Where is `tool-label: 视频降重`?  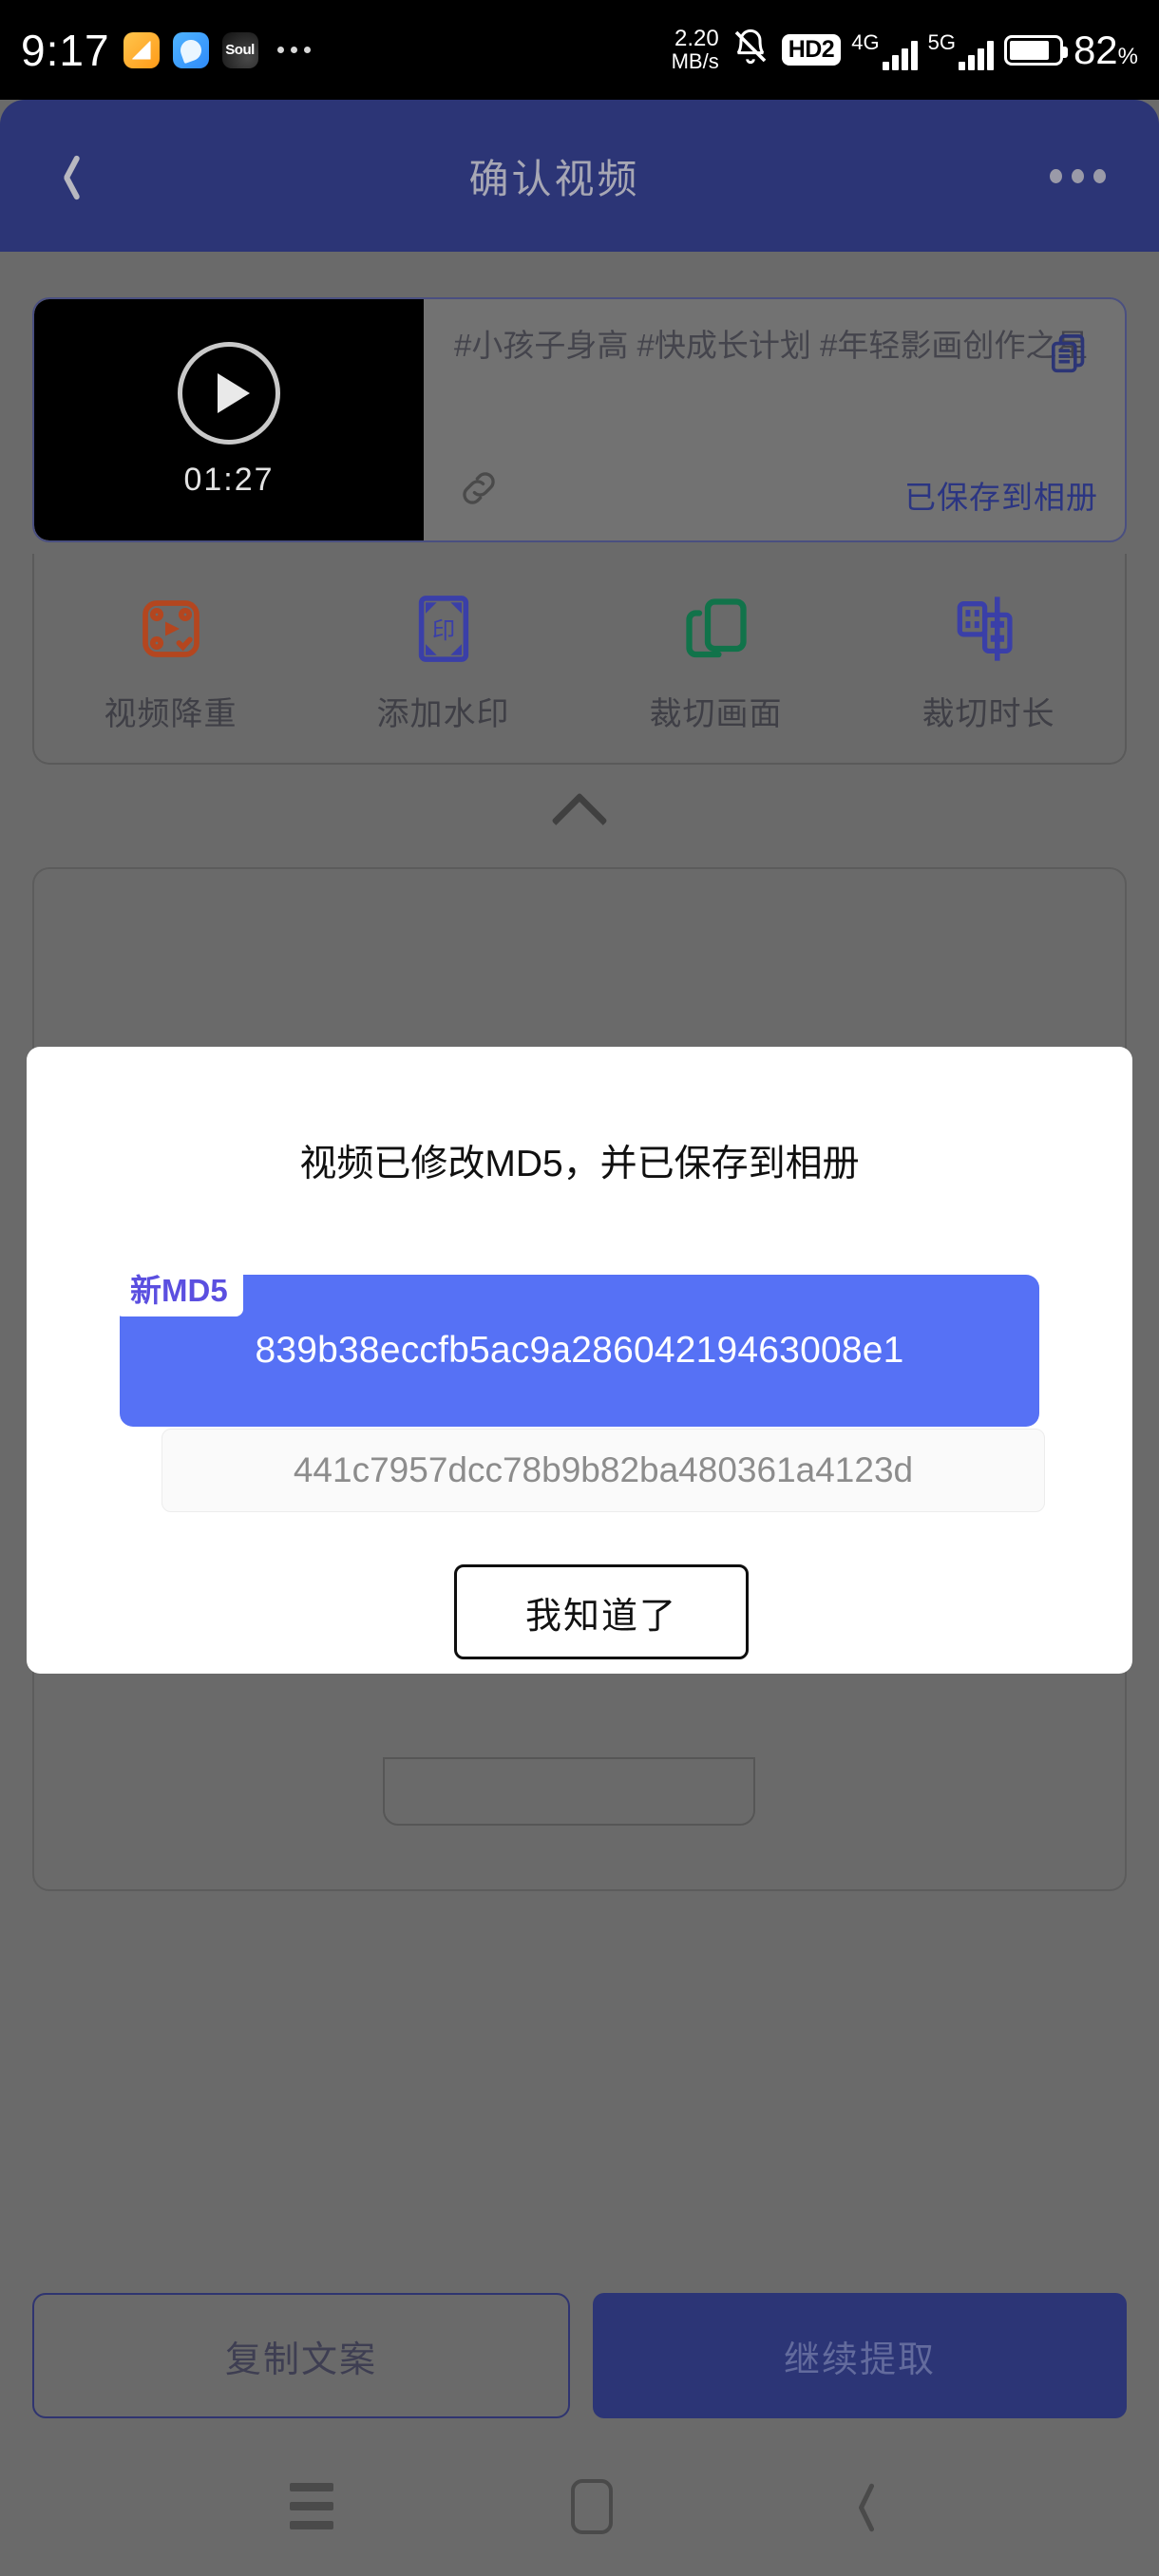 tool-label: 视频降重 is located at coordinates (171, 713).